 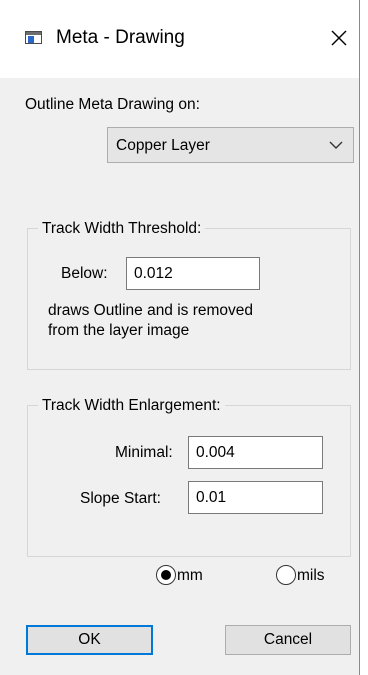 I want to click on close-button, so click(x=339, y=38).